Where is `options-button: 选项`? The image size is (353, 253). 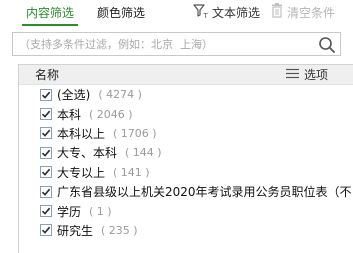 options-button: 选项 is located at coordinates (307, 75).